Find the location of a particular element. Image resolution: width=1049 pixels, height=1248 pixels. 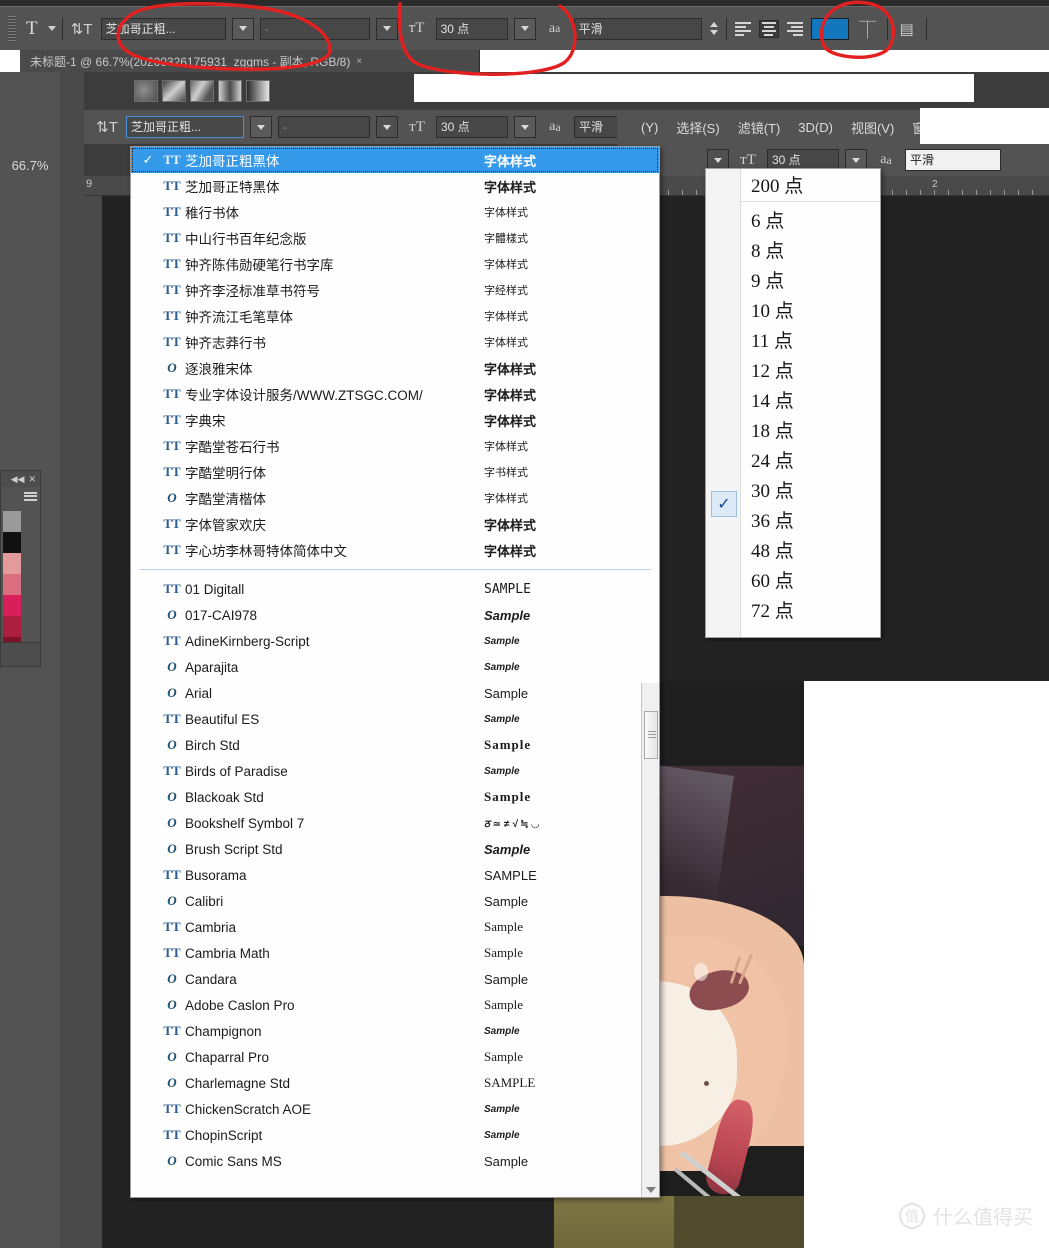

font-list-item: TT Busorama SAMPLE is located at coordinates (395, 875).